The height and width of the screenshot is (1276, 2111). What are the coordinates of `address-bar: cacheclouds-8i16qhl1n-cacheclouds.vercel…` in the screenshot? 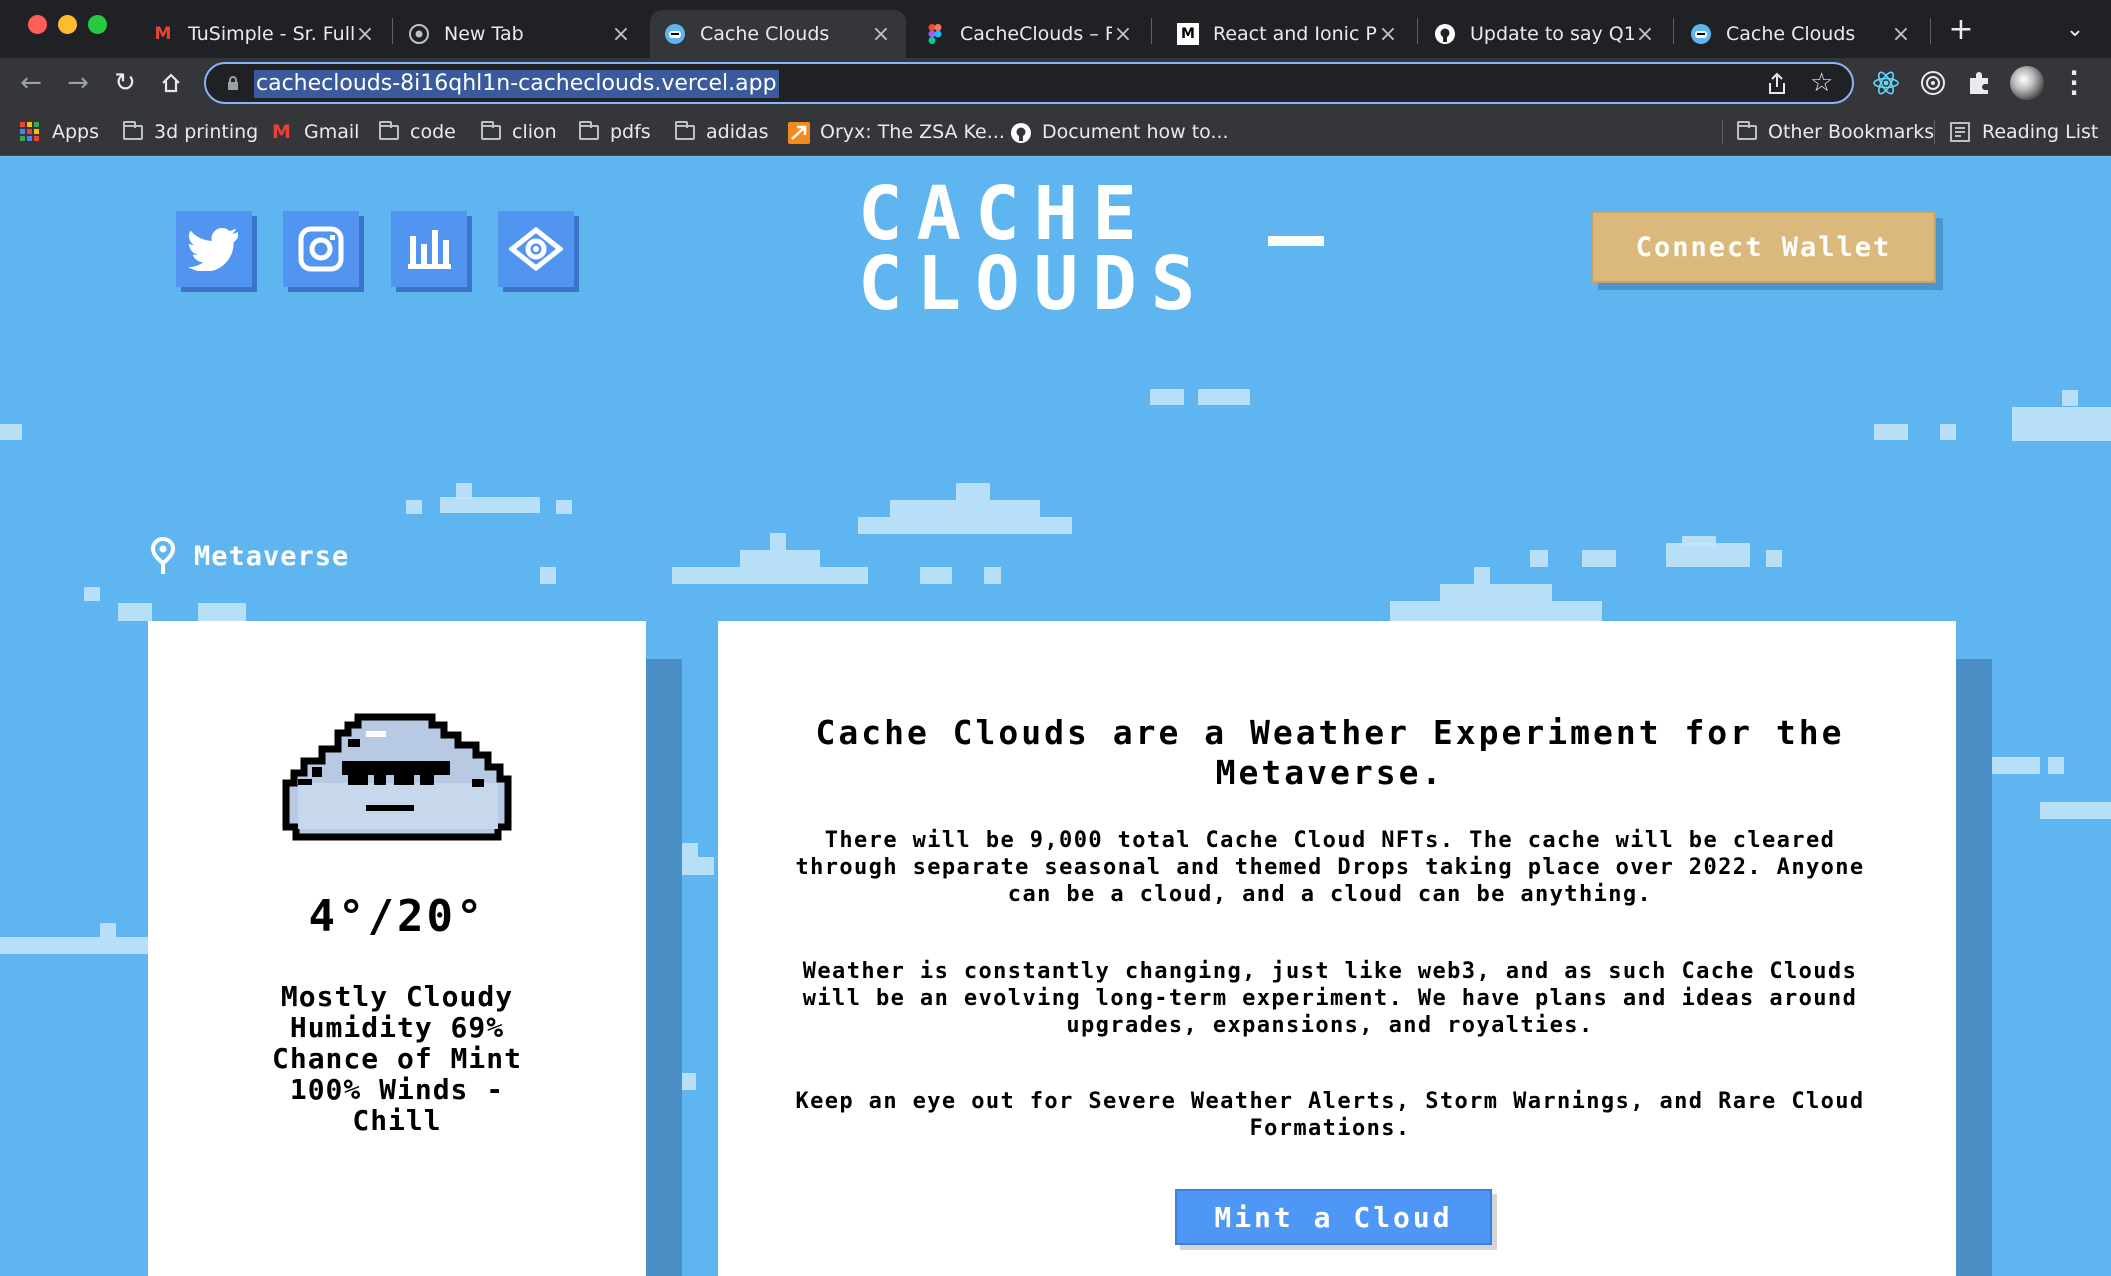 It's located at (1029, 83).